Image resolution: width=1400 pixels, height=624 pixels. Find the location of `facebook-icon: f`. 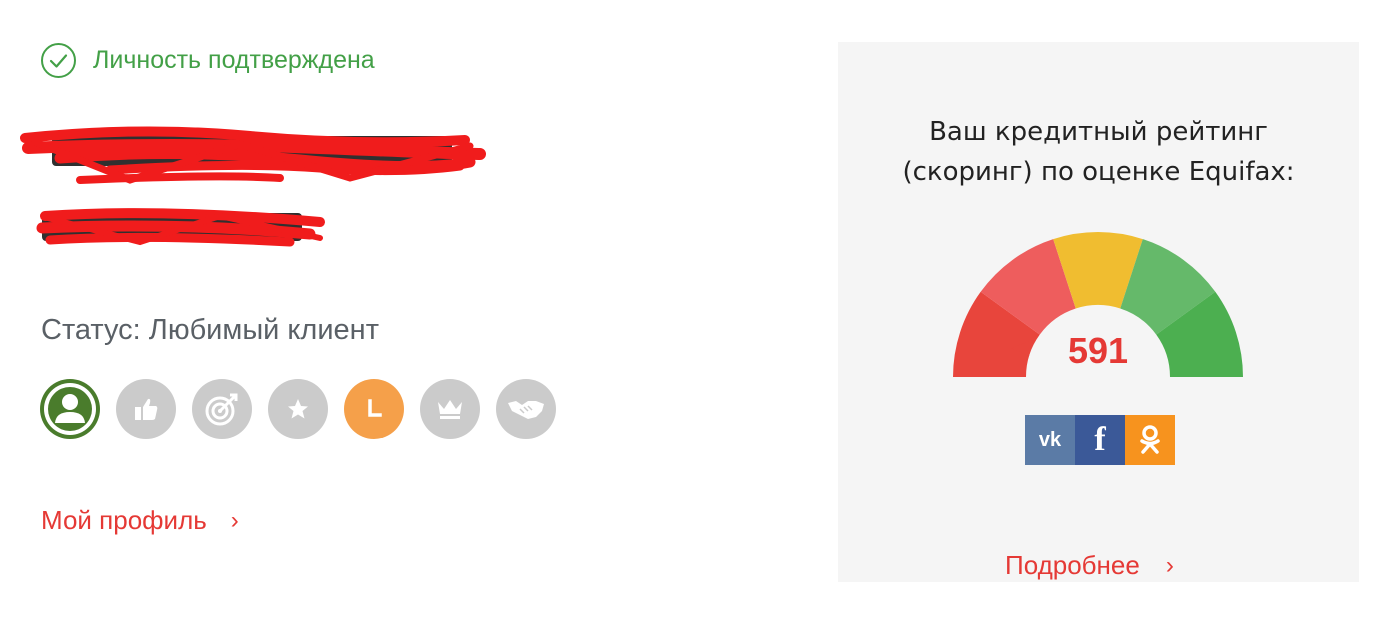

facebook-icon: f is located at coordinates (1100, 439).